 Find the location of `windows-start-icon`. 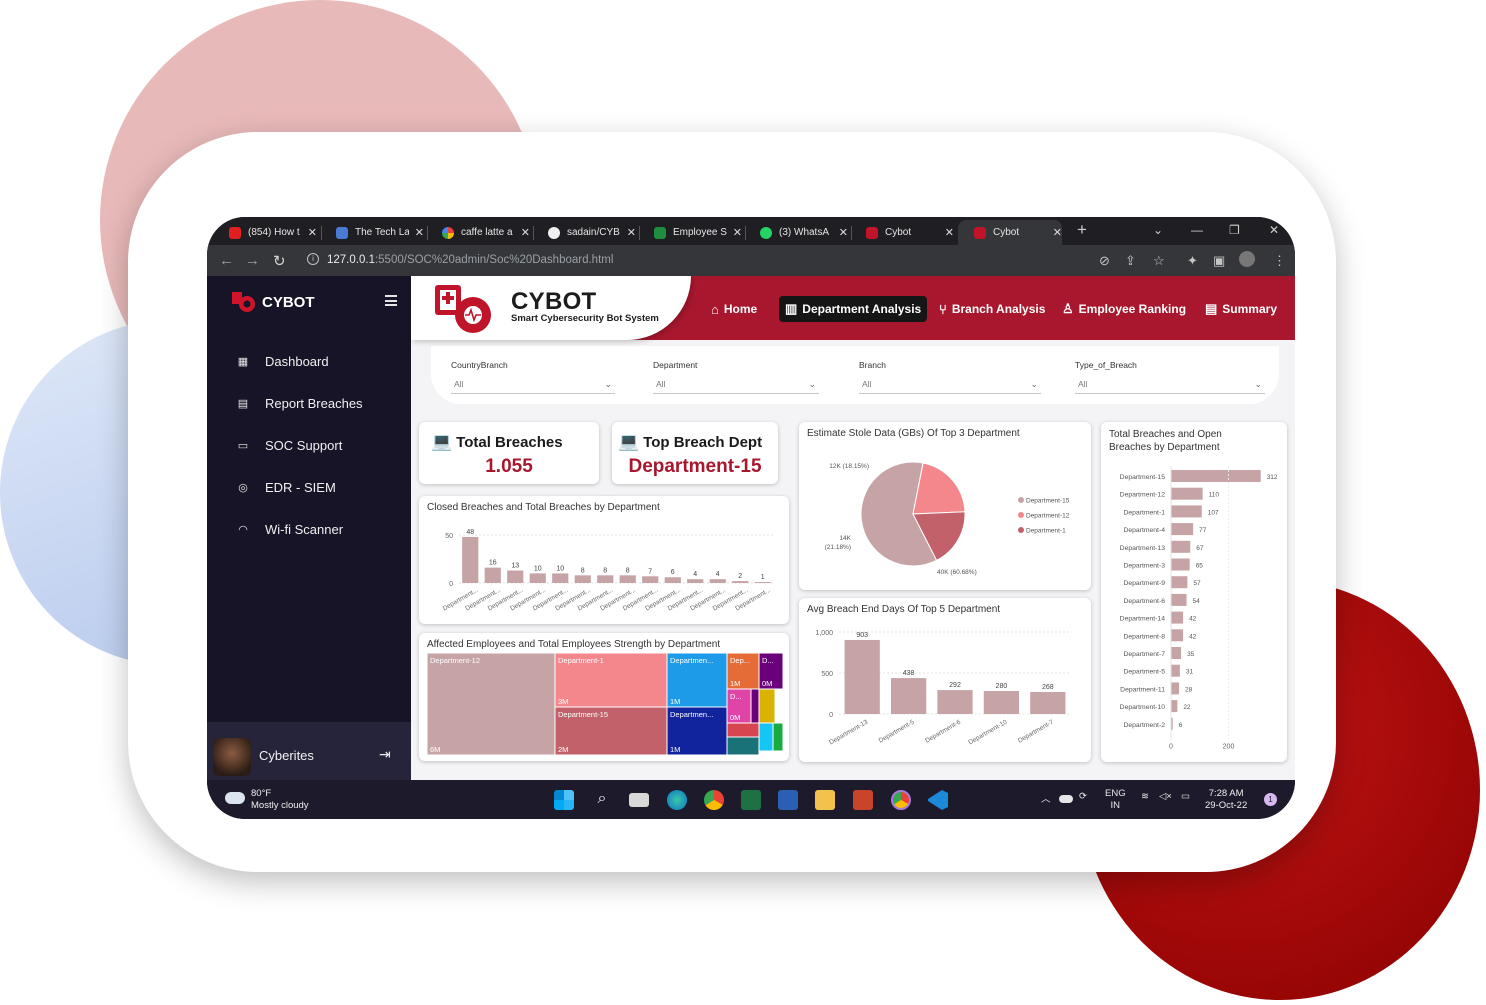

windows-start-icon is located at coordinates (564, 800).